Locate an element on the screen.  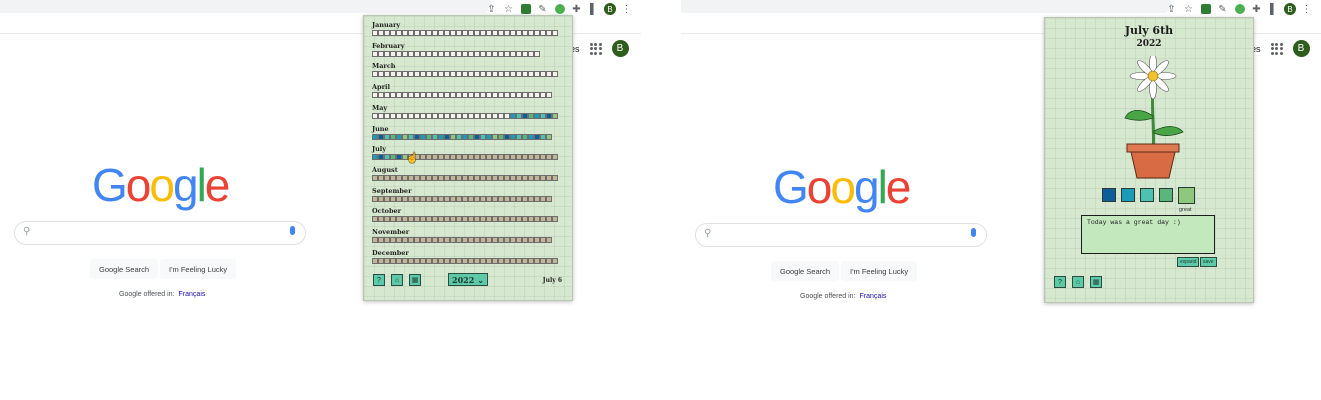
journal-textarea: Today was a great day :) is located at coordinates (1148, 234).